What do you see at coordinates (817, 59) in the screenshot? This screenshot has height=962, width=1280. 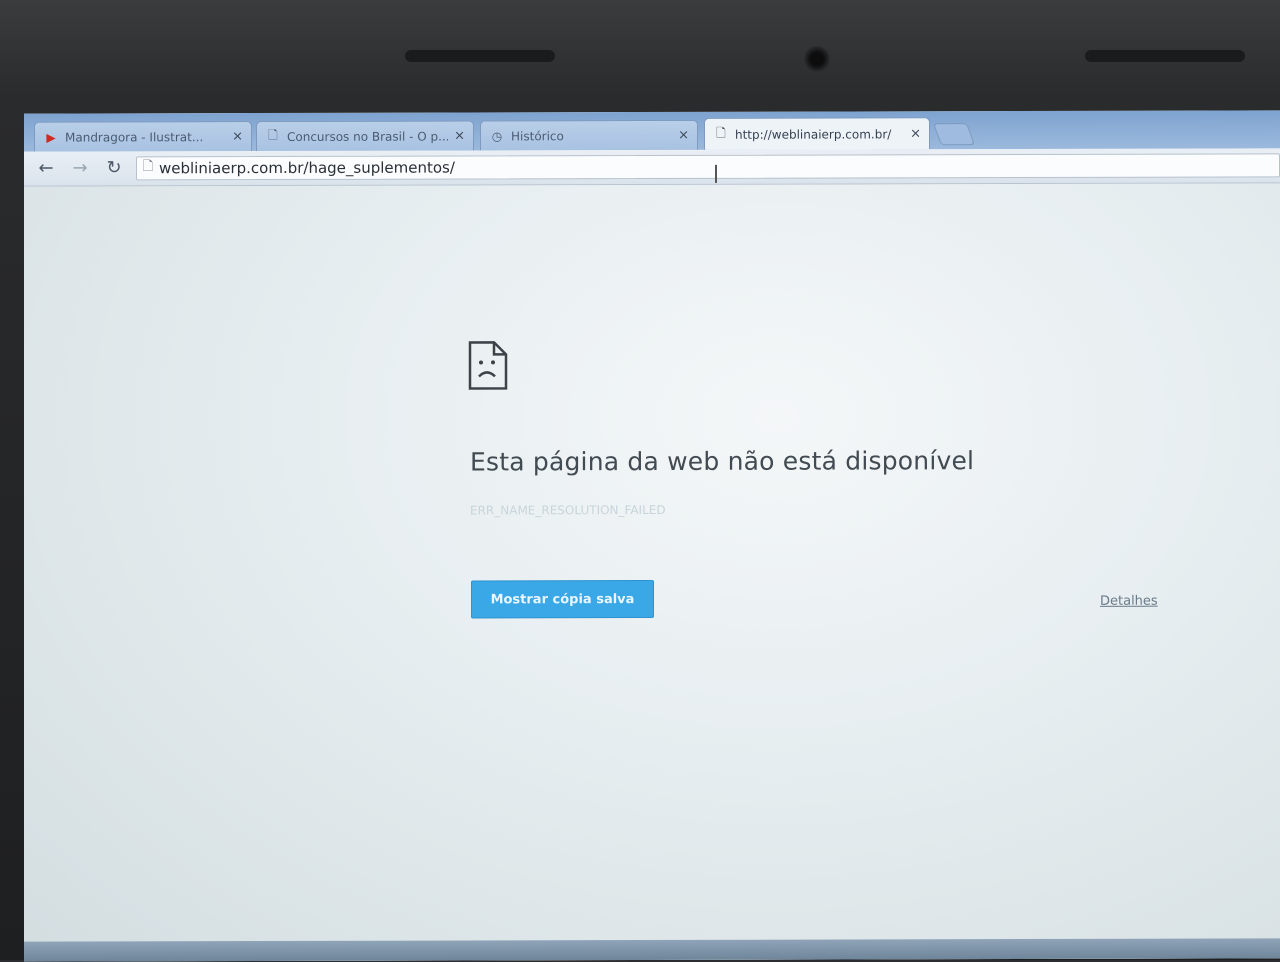 I see `webcam` at bounding box center [817, 59].